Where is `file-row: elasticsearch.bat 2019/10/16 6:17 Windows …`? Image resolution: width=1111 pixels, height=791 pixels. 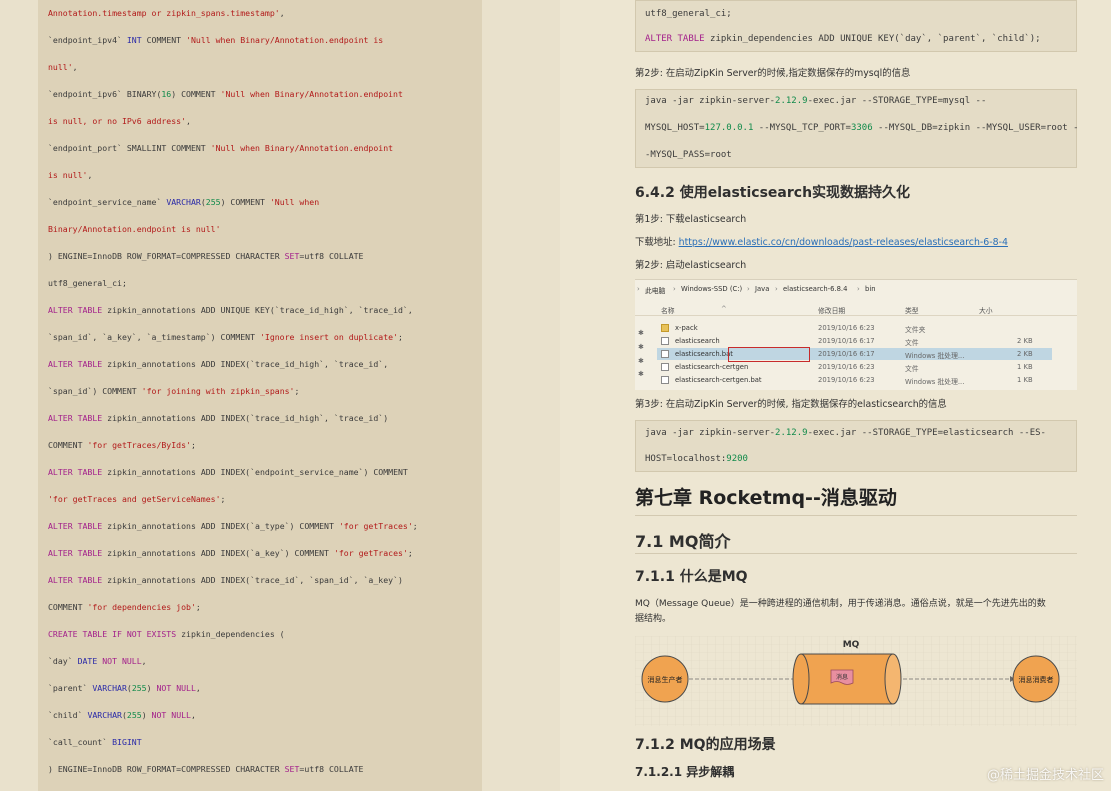 file-row: elasticsearch.bat 2019/10/16 6:17 Windows … is located at coordinates (854, 354).